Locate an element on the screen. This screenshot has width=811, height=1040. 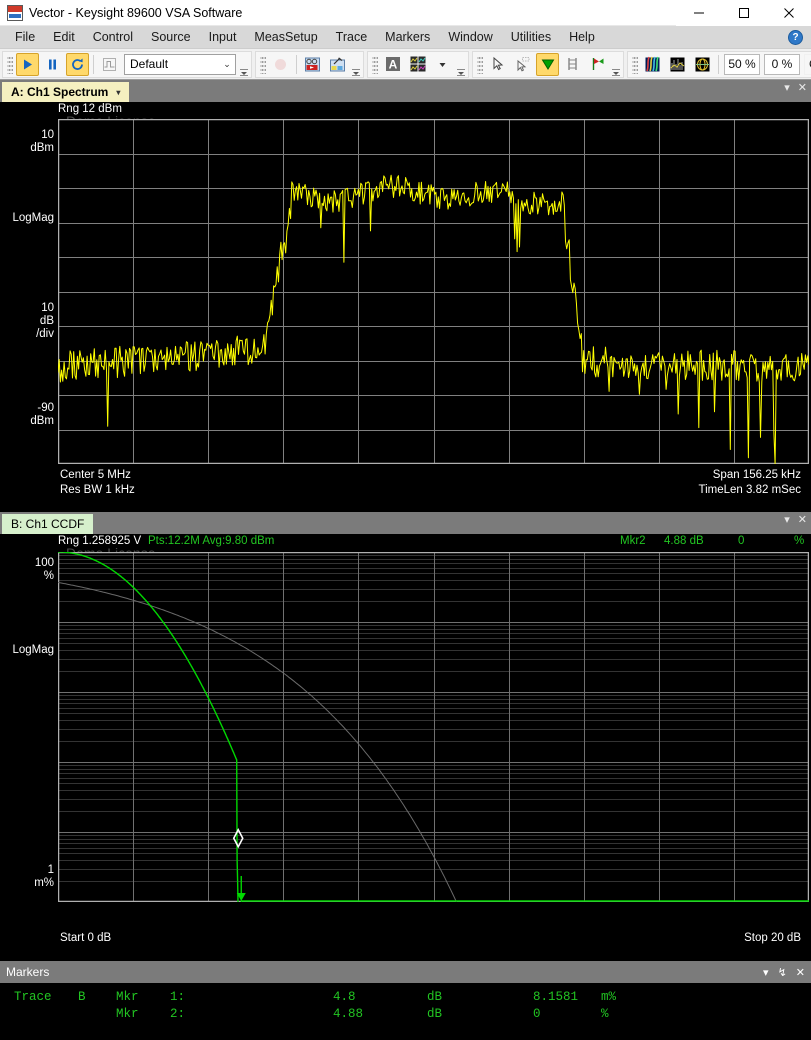
close-button is located at coordinates (788, 13).